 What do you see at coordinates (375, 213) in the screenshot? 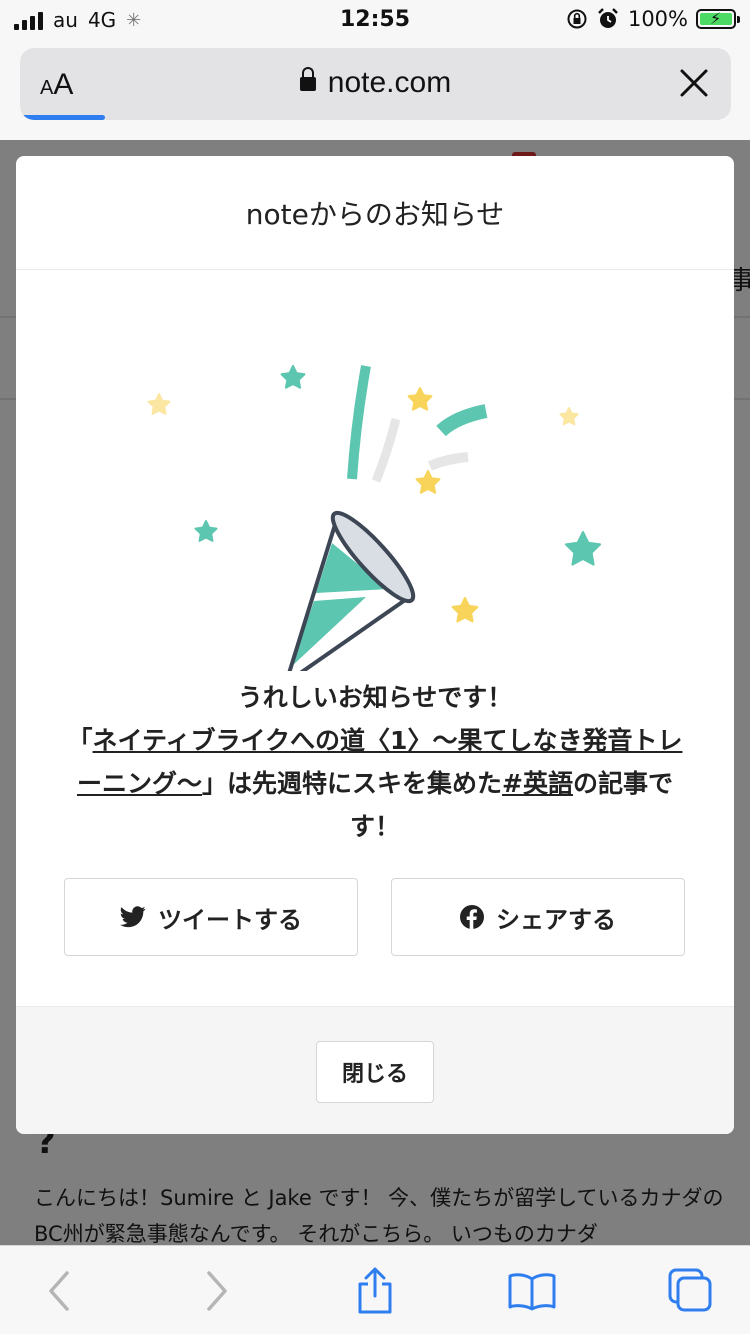
I see `modal-title: noteからのお知らせ` at bounding box center [375, 213].